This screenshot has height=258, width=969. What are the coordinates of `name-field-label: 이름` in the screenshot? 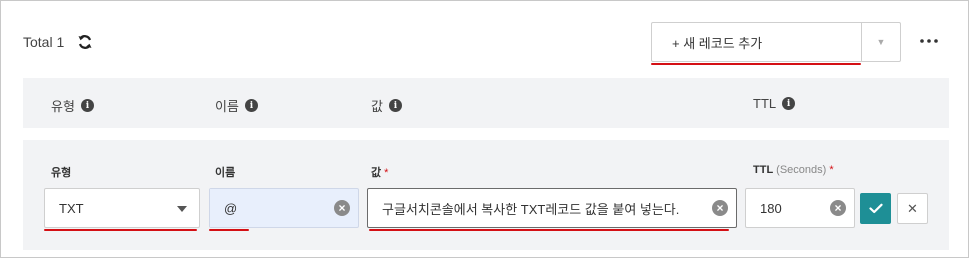 It's located at (225, 172).